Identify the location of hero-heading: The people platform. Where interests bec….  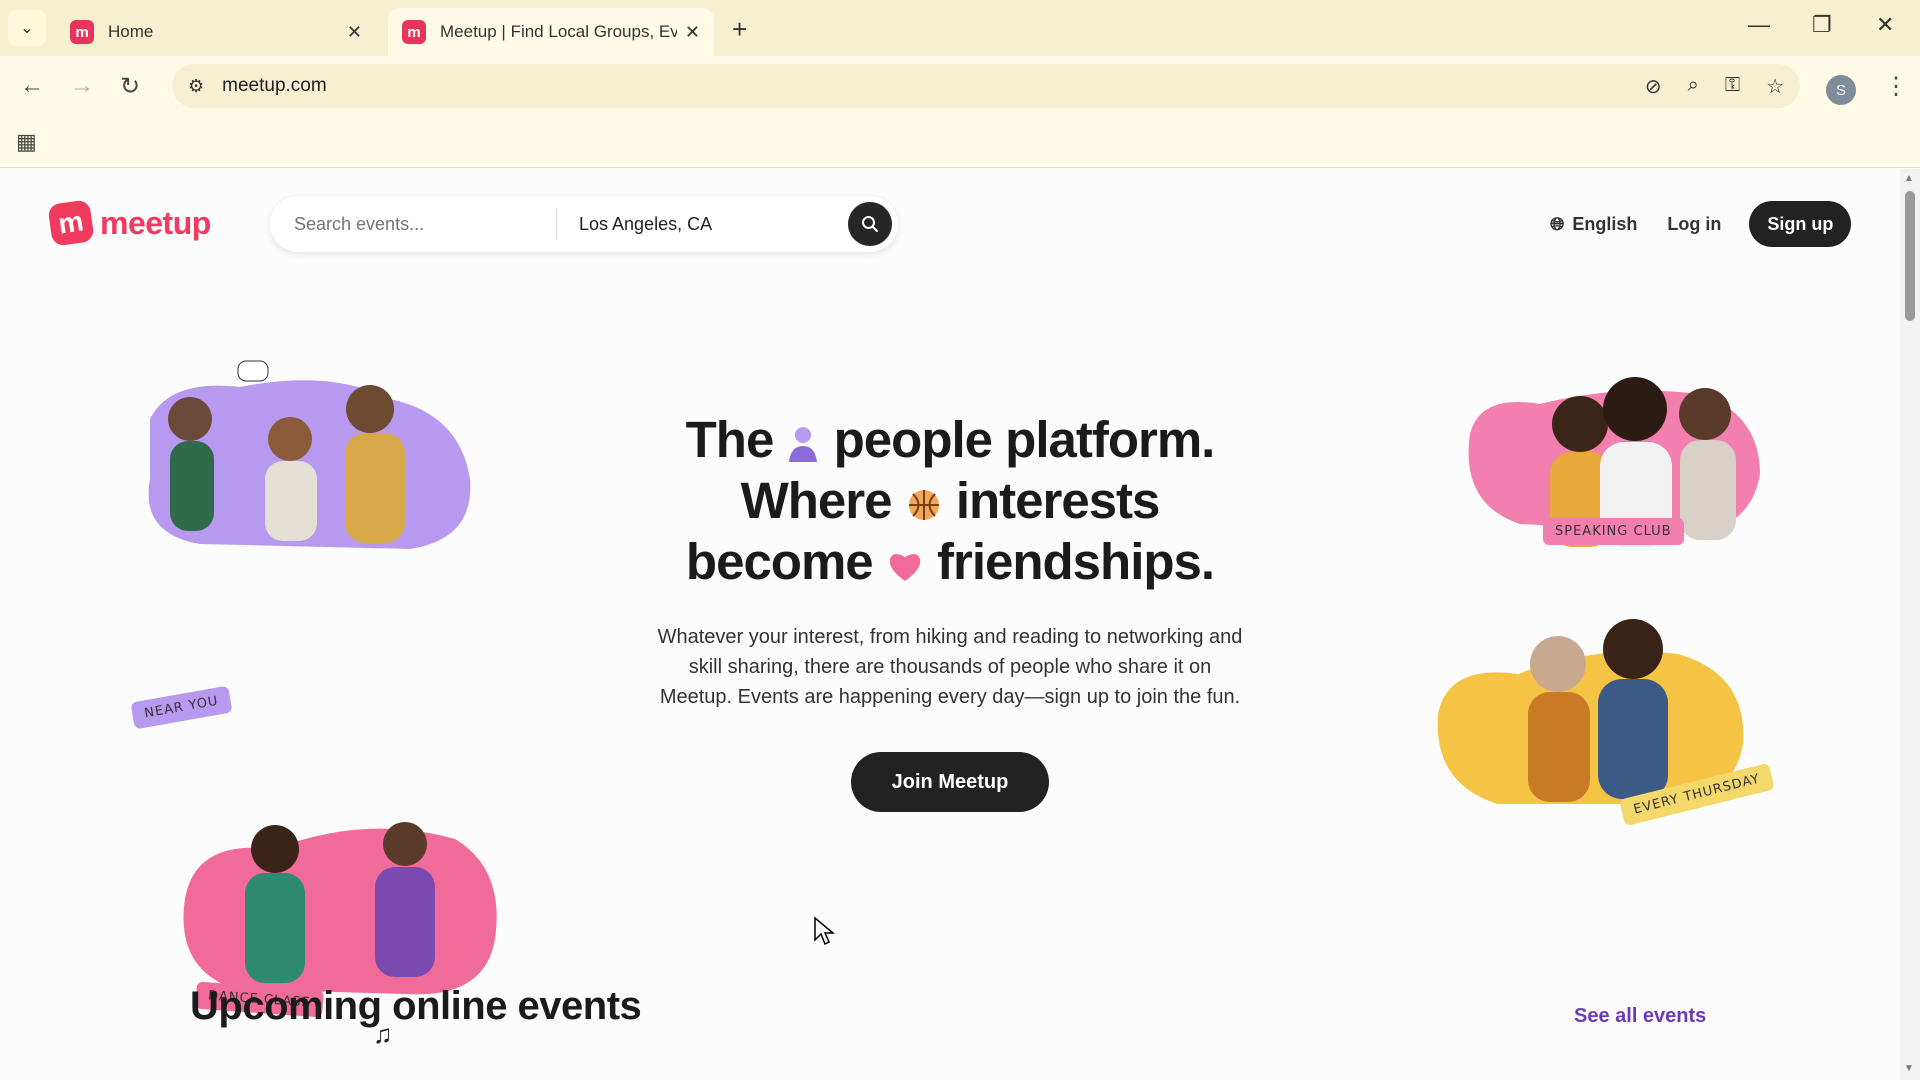
(950, 500).